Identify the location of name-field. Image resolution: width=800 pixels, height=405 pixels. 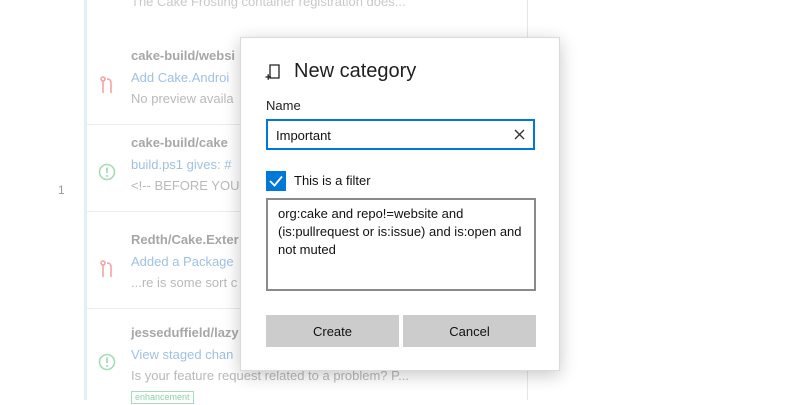
(400, 134).